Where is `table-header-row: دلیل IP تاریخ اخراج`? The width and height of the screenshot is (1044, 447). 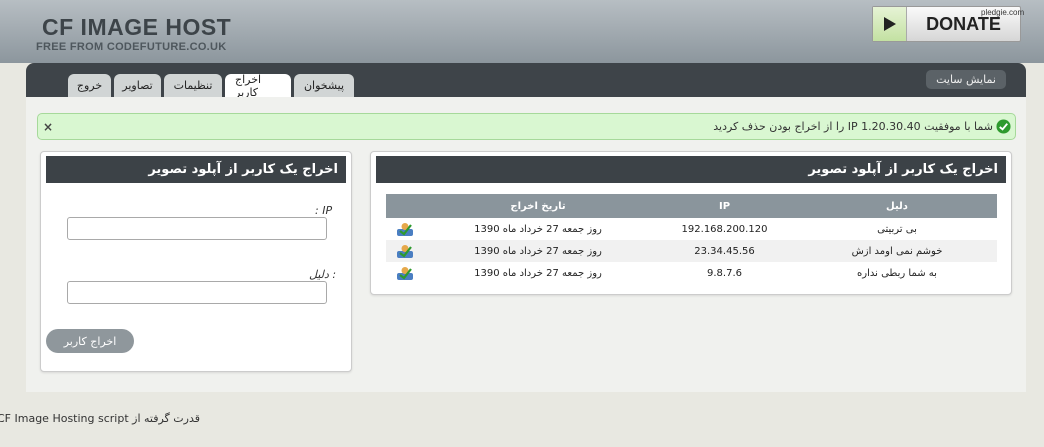 table-header-row: دلیل IP تاریخ اخراج is located at coordinates (691, 206).